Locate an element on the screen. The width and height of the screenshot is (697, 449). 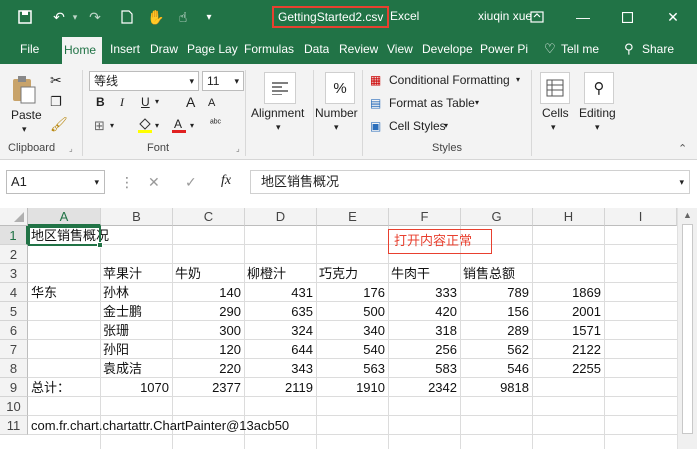
redo-icon: ↷ is located at coordinates (95, 17).